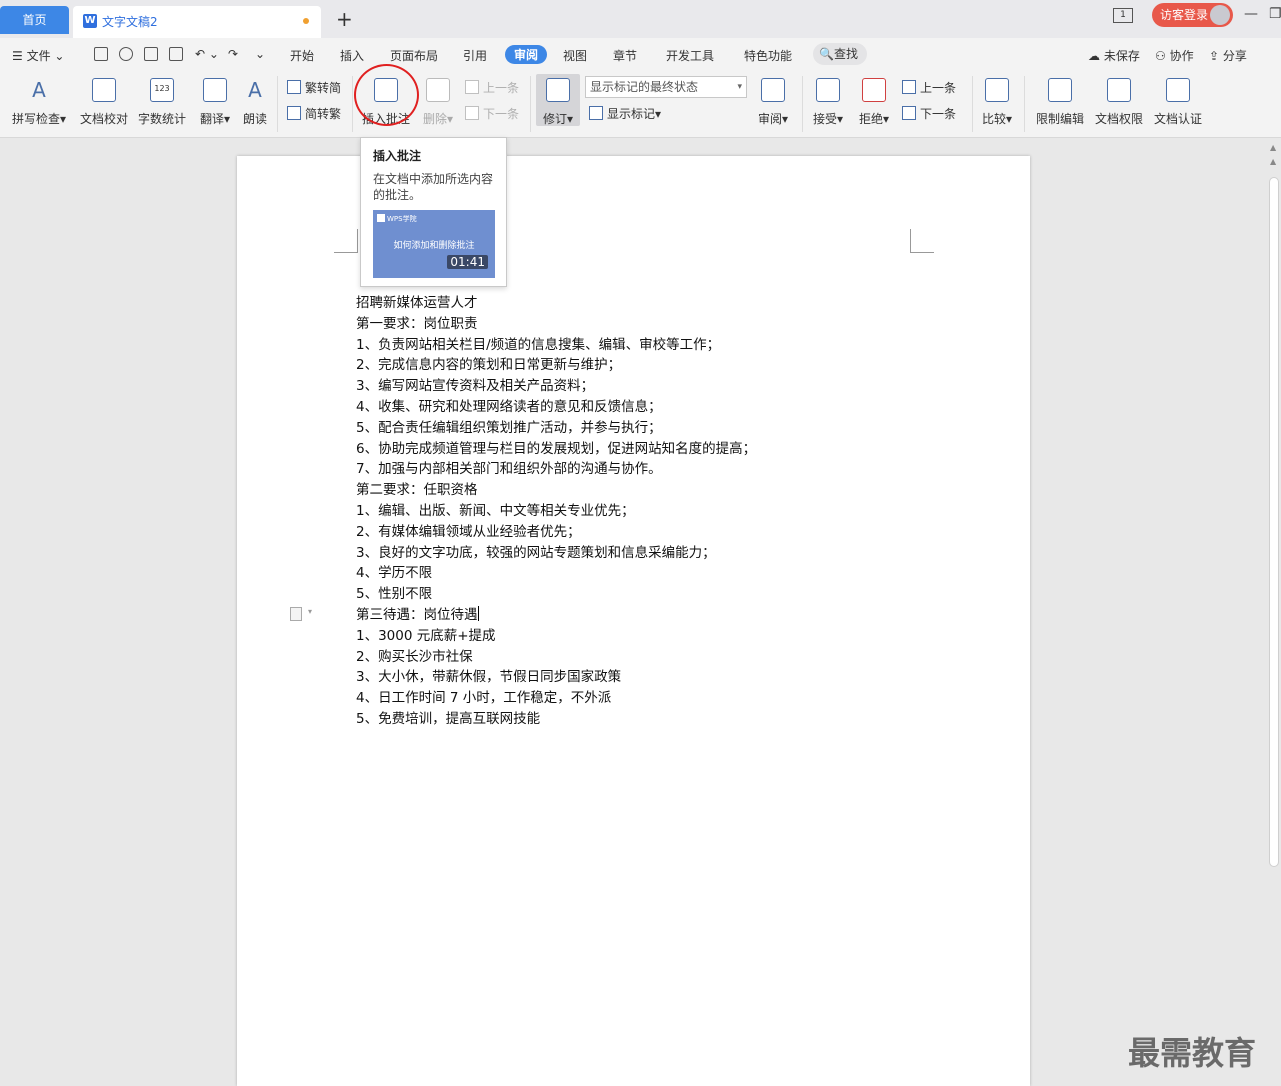 The height and width of the screenshot is (1086, 1281). I want to click on tutorial-video-thumbnail: WPS学院 如何添加和删除批注 01:41, so click(434, 244).